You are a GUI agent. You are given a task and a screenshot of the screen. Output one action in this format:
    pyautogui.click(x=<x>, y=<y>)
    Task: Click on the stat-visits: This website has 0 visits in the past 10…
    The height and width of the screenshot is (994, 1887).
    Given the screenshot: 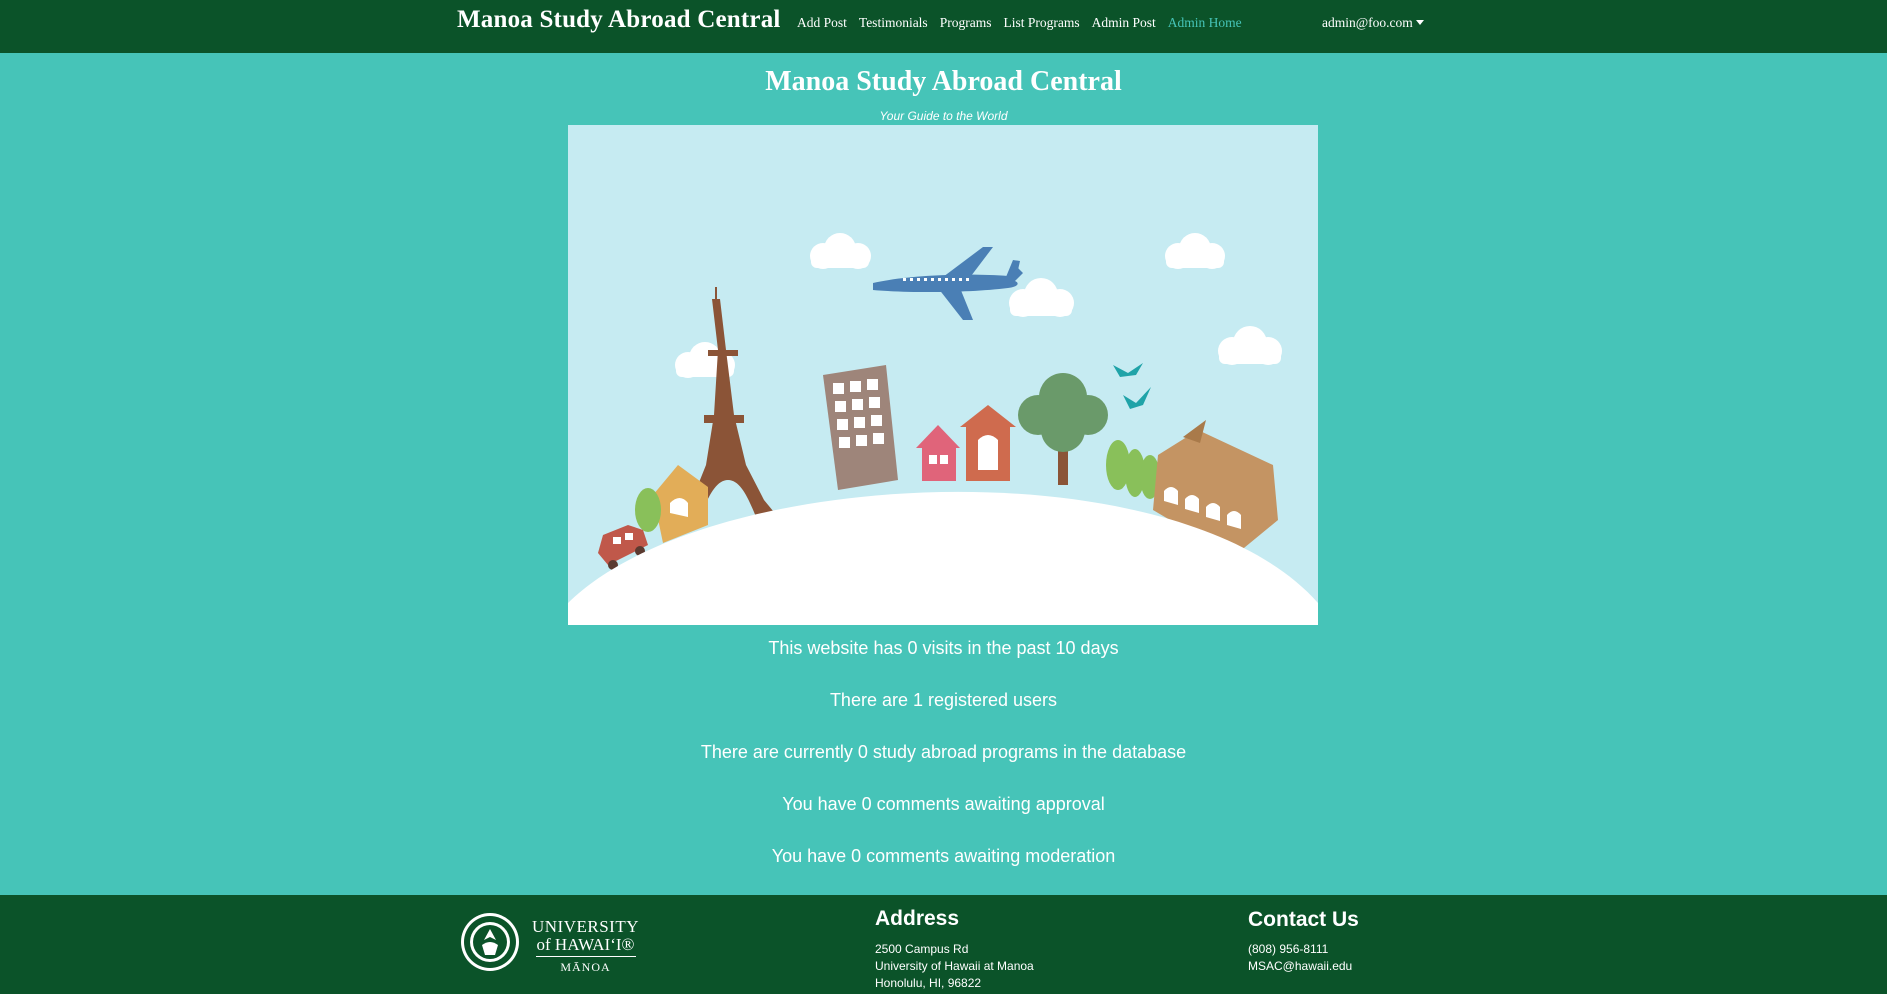 What is the action you would take?
    pyautogui.click(x=943, y=648)
    